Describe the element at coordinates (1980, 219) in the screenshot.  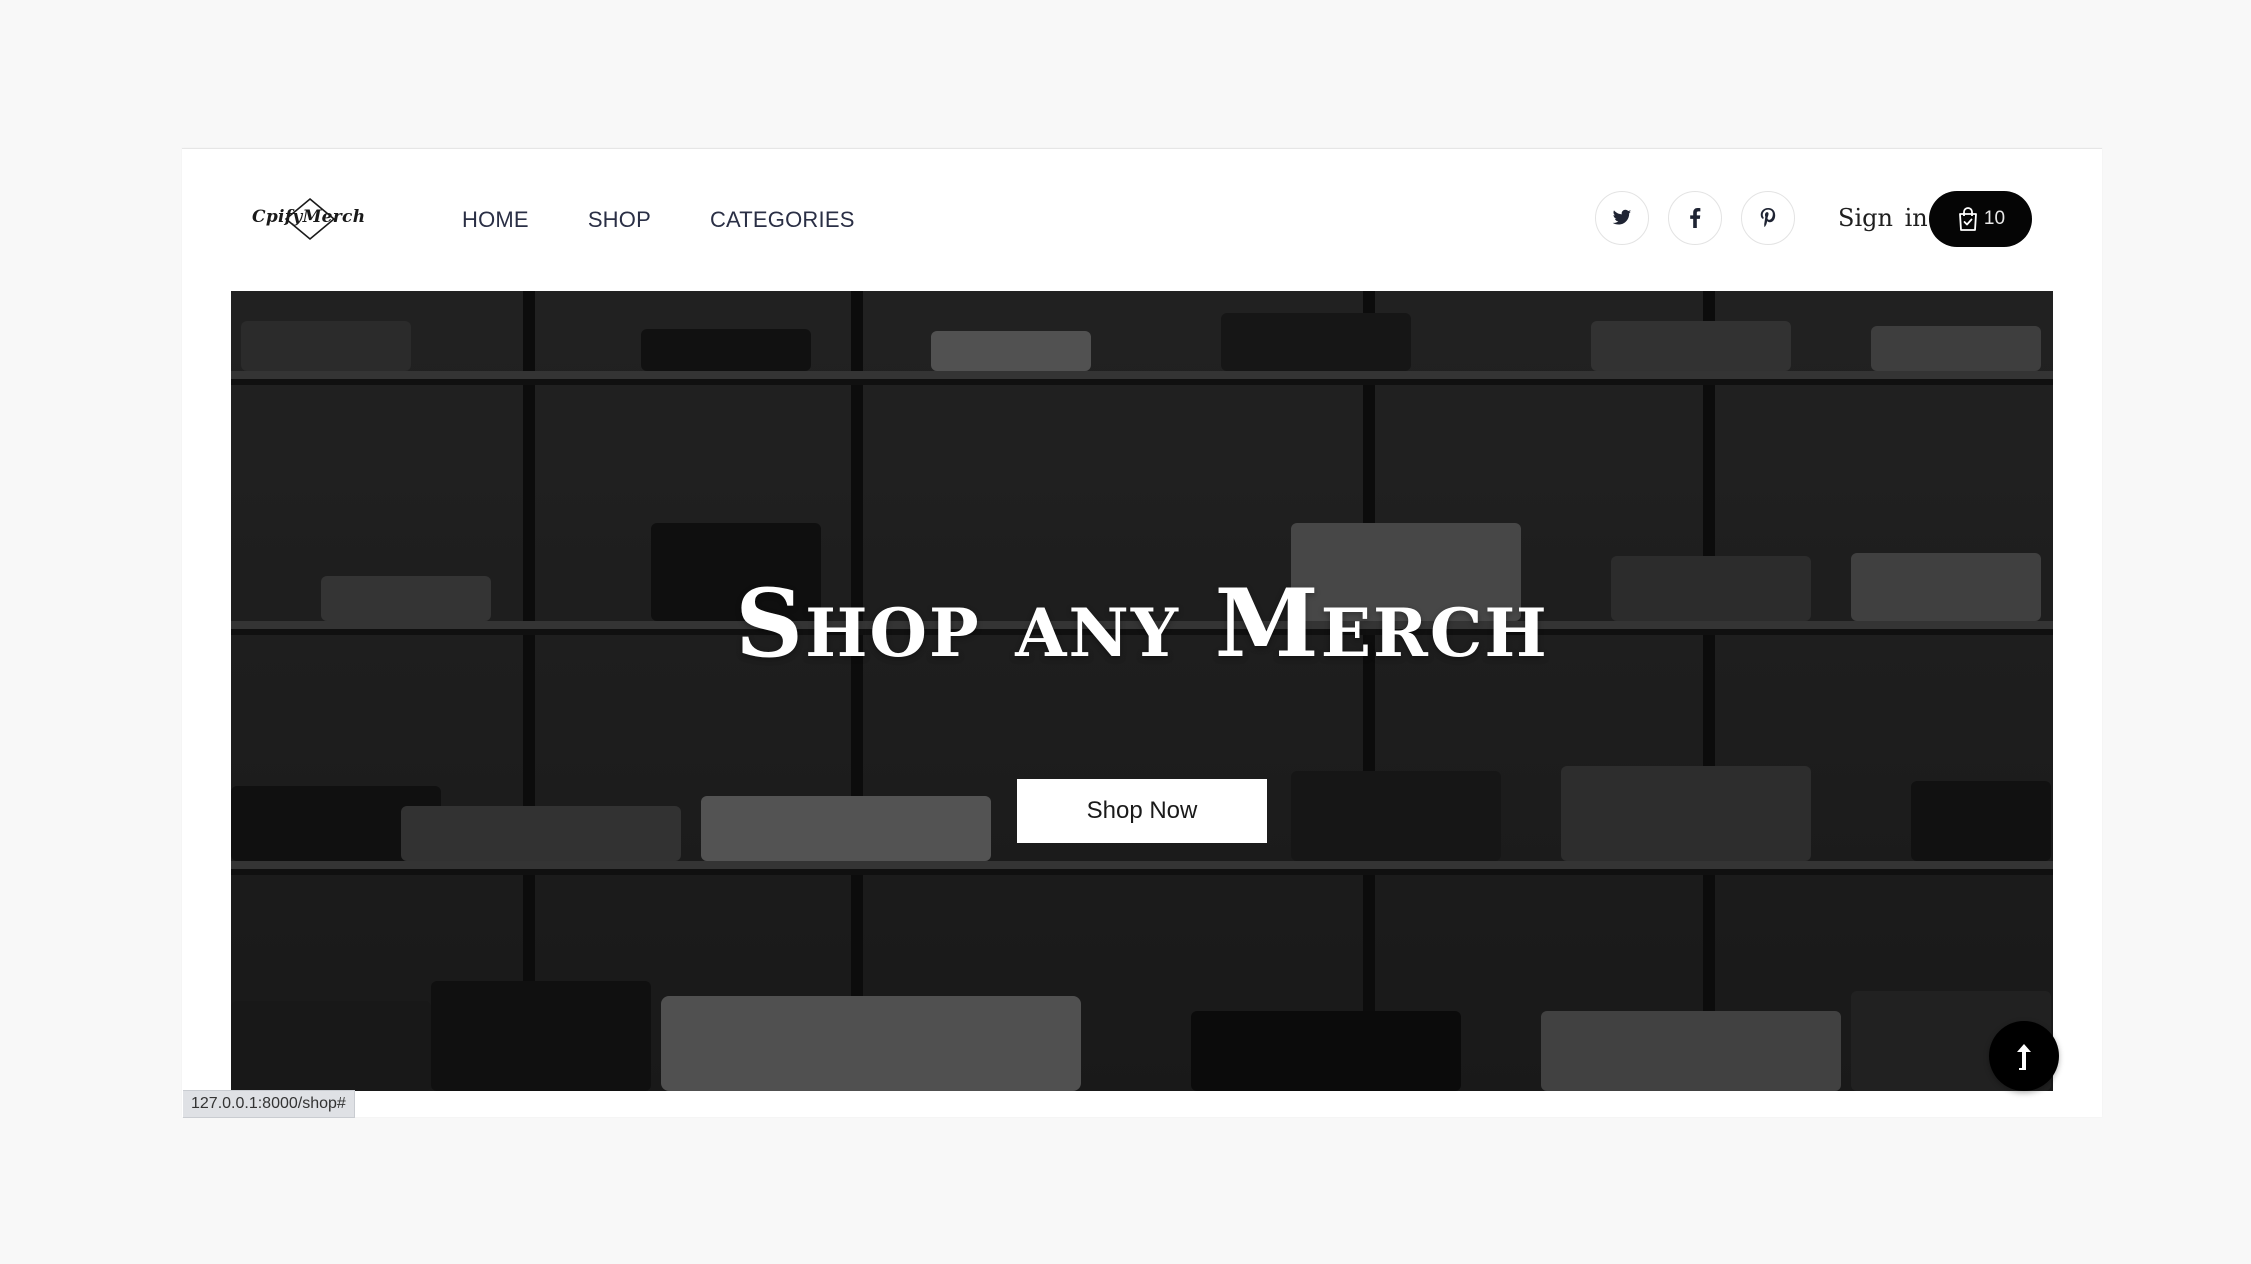
I see `cart-button: 10` at that location.